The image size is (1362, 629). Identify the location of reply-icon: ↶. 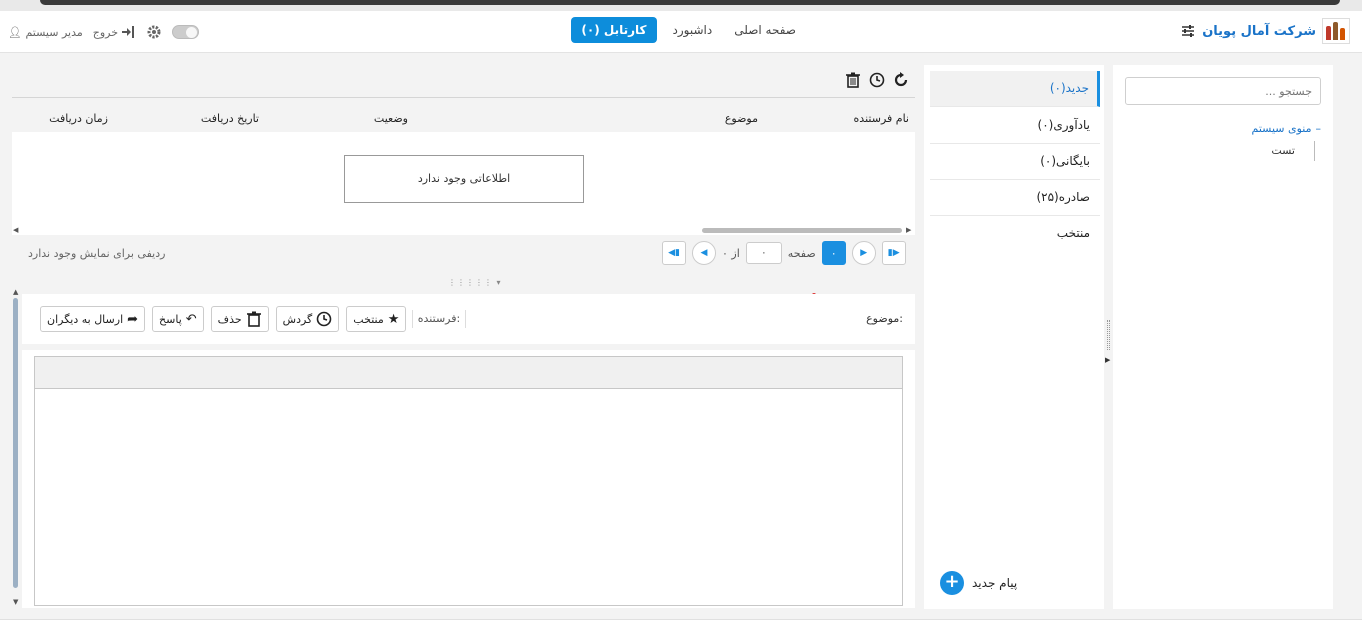
(191, 319).